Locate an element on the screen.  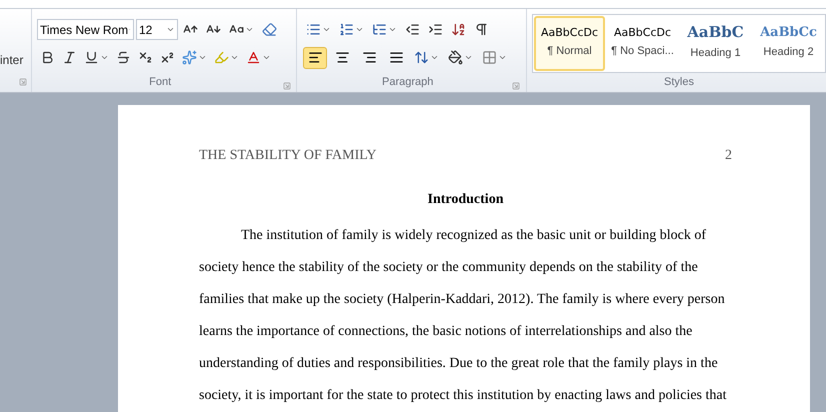
bullet-list-icon is located at coordinates (314, 30).